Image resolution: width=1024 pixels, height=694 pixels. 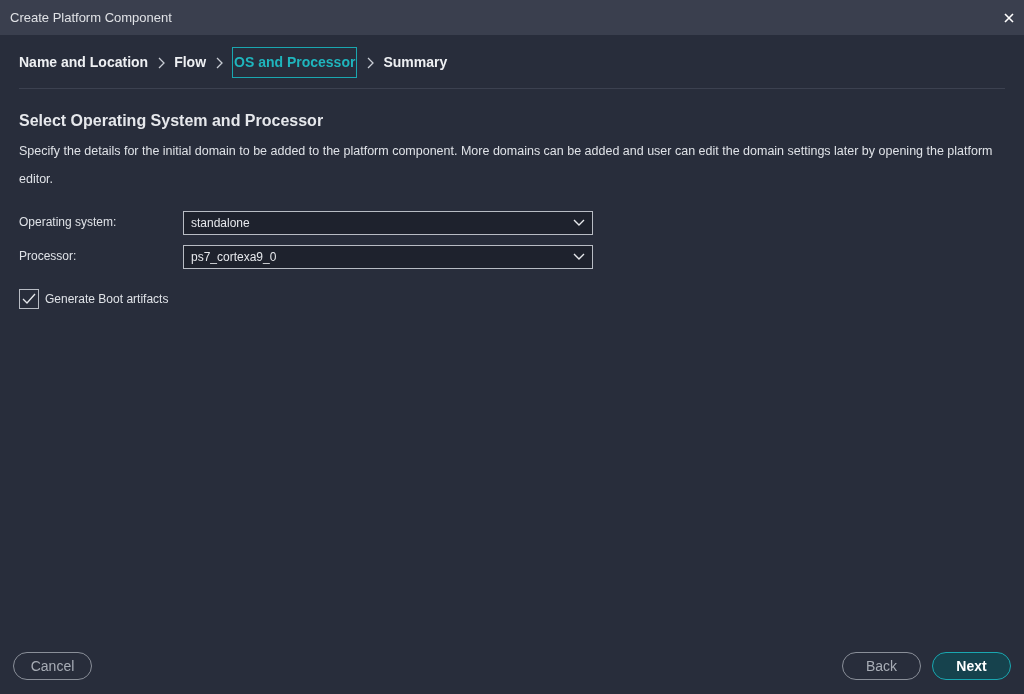 I want to click on wizard-step: OS and Processor, so click(x=295, y=62).